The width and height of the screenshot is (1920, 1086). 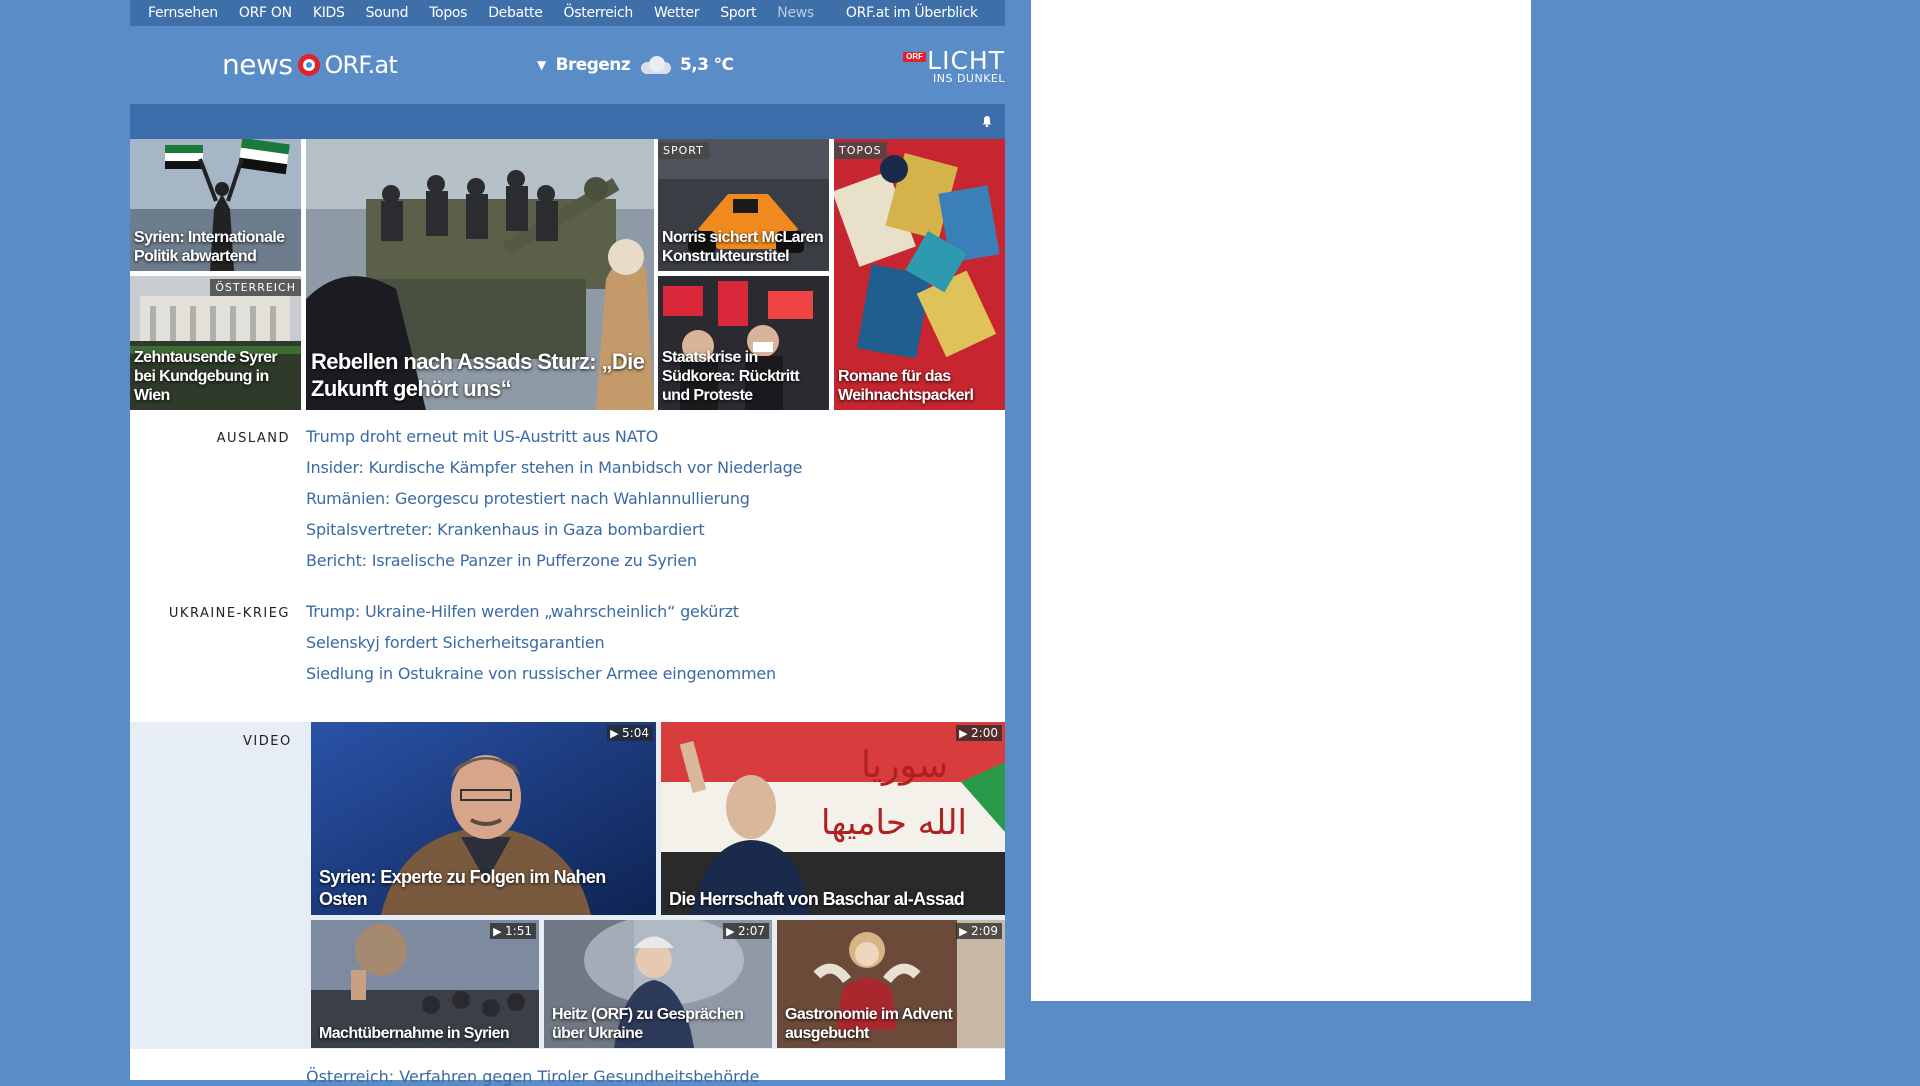 What do you see at coordinates (891, 984) in the screenshot?
I see `video-item-gastronomie: 2:09 Gastronomie im Advent ausgebucht` at bounding box center [891, 984].